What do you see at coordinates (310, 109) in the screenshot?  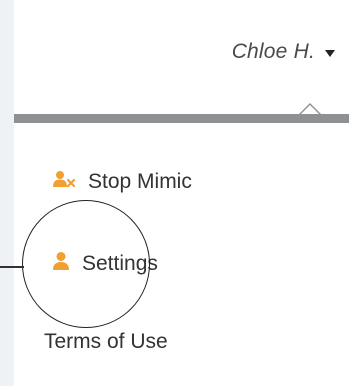 I see `menu-pointer-inner` at bounding box center [310, 109].